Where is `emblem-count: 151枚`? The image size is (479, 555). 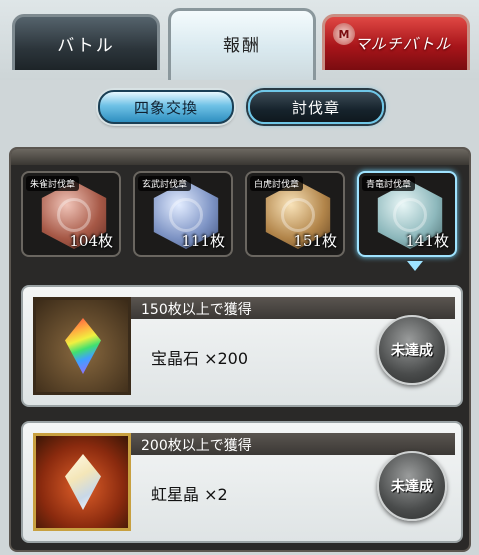
emblem-count: 151枚 is located at coordinates (315, 241).